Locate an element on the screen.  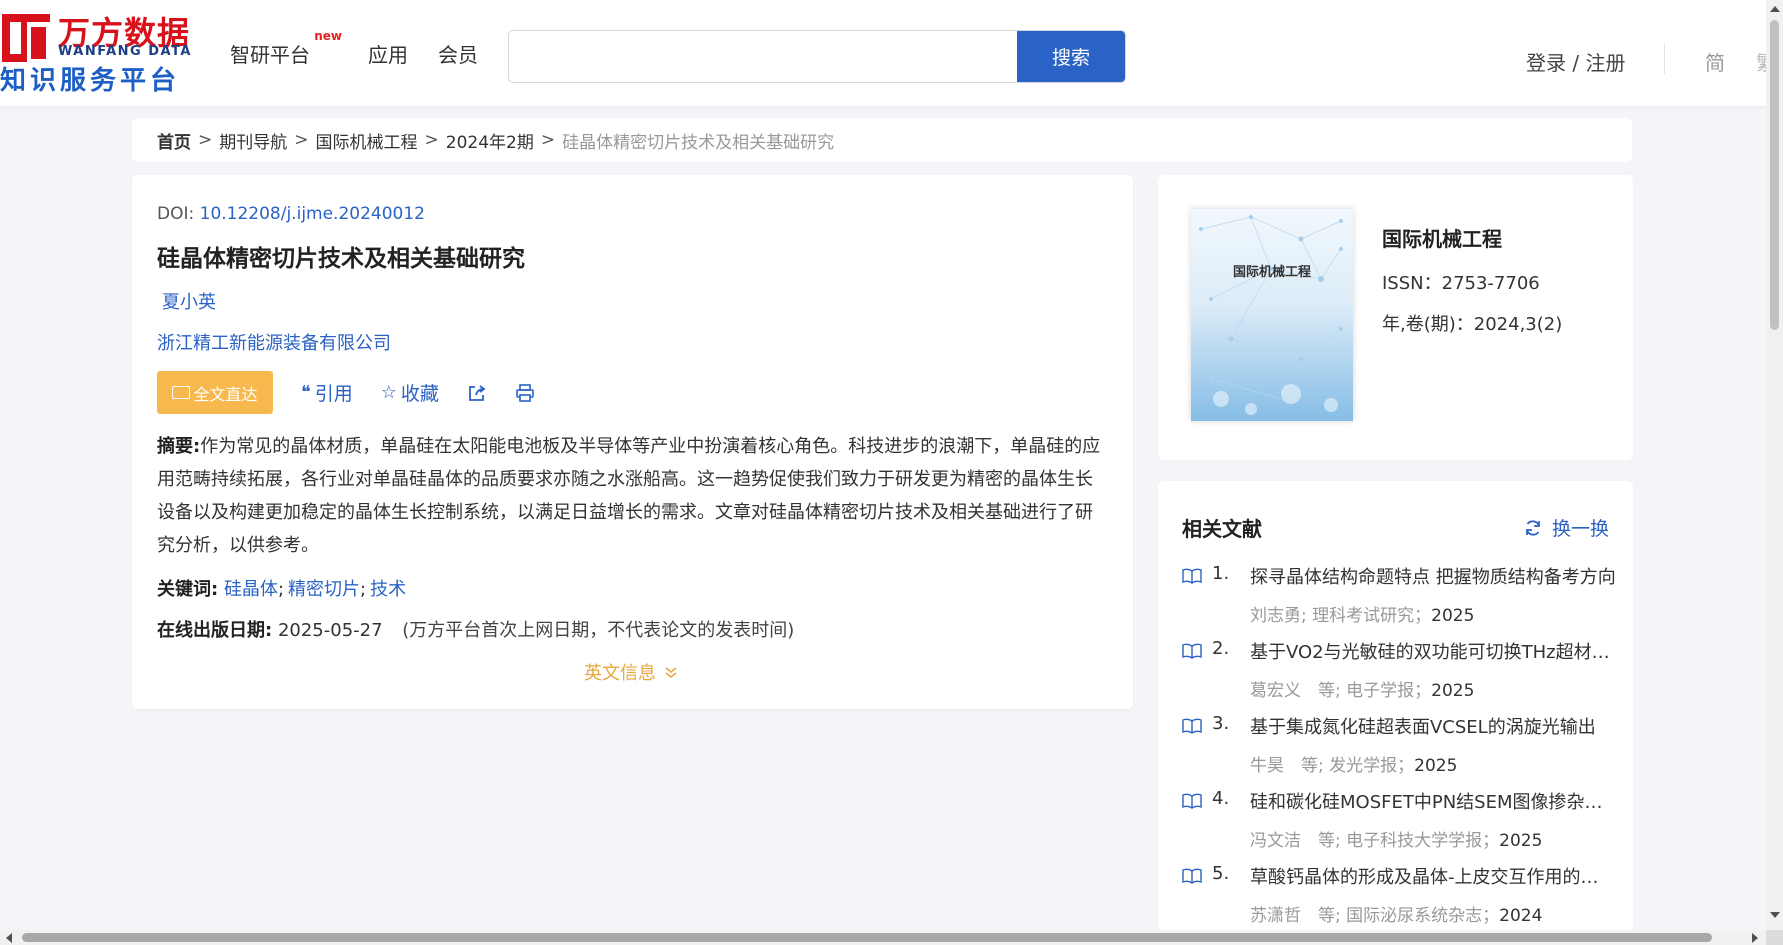
doi-line: DOI: 10.12208/j.ijme.20240012 is located at coordinates (291, 214).